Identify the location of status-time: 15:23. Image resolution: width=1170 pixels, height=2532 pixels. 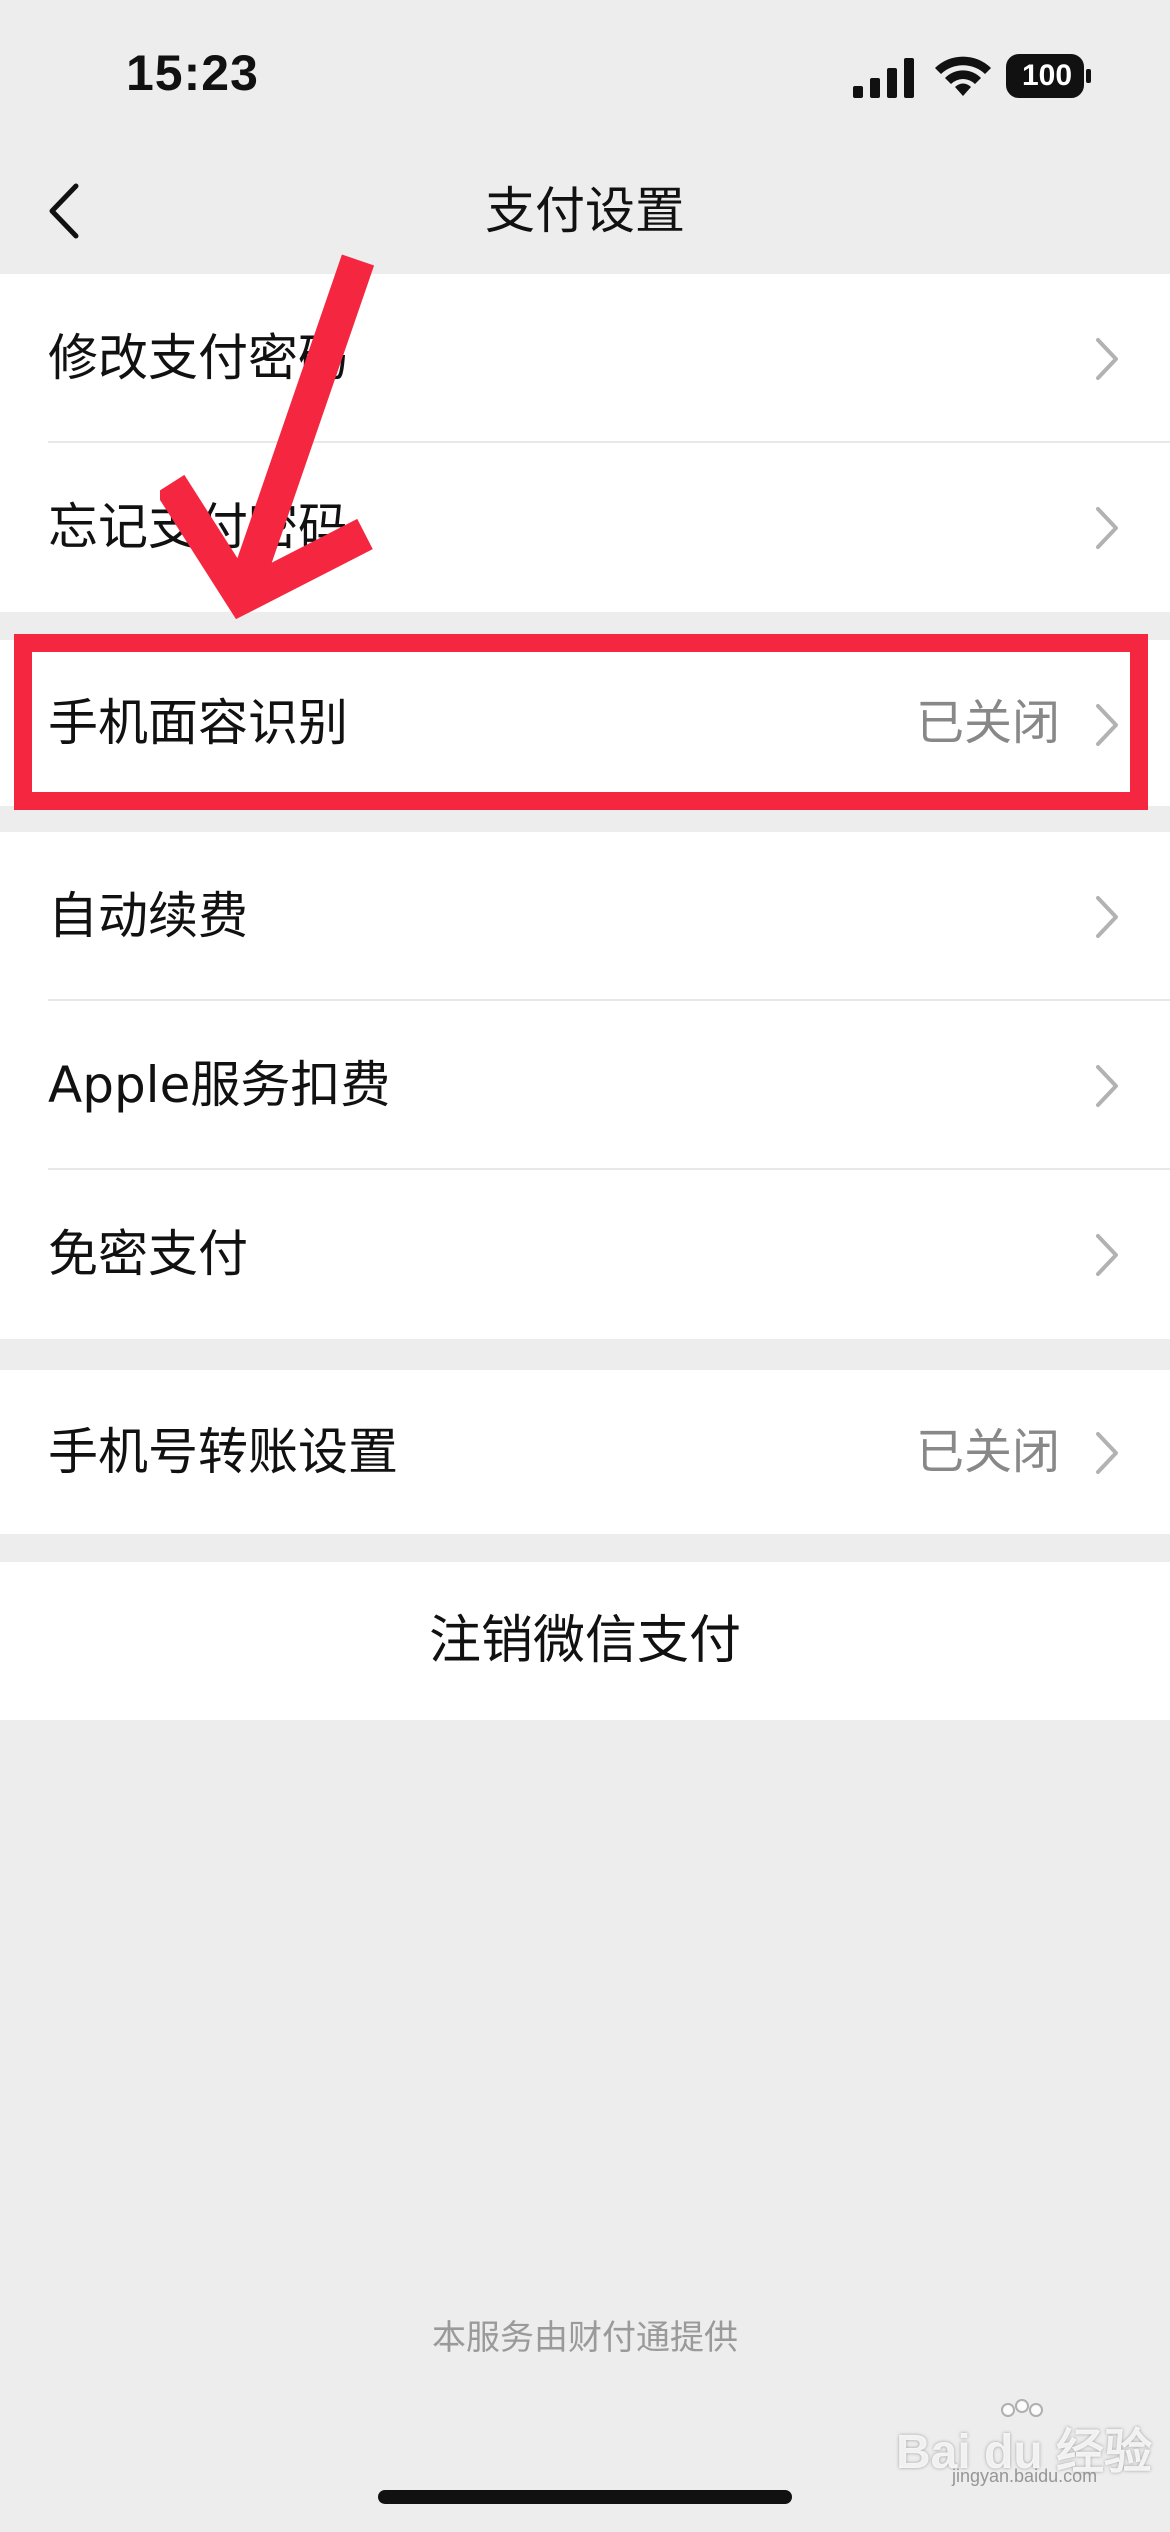
(192, 73).